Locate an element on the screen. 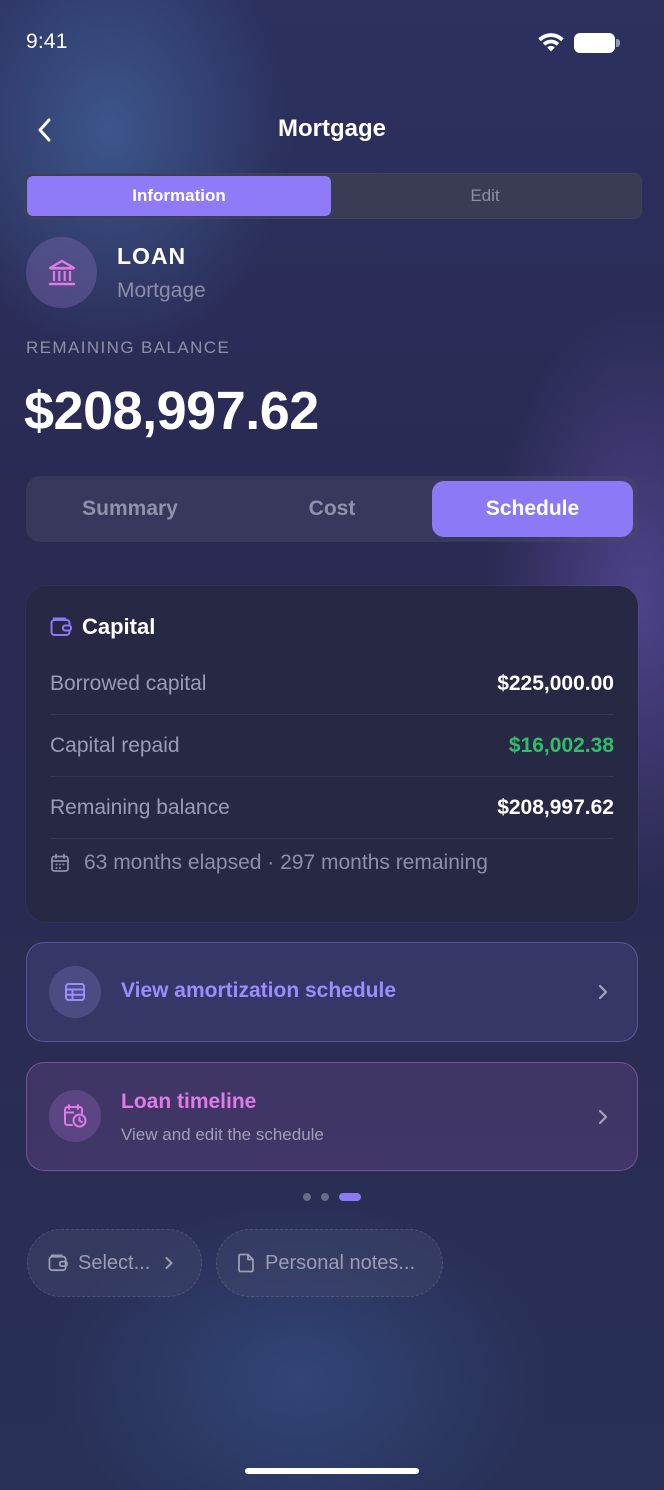 The image size is (664, 1490). view-tabs: Summary Cost Schedule is located at coordinates (332, 509).